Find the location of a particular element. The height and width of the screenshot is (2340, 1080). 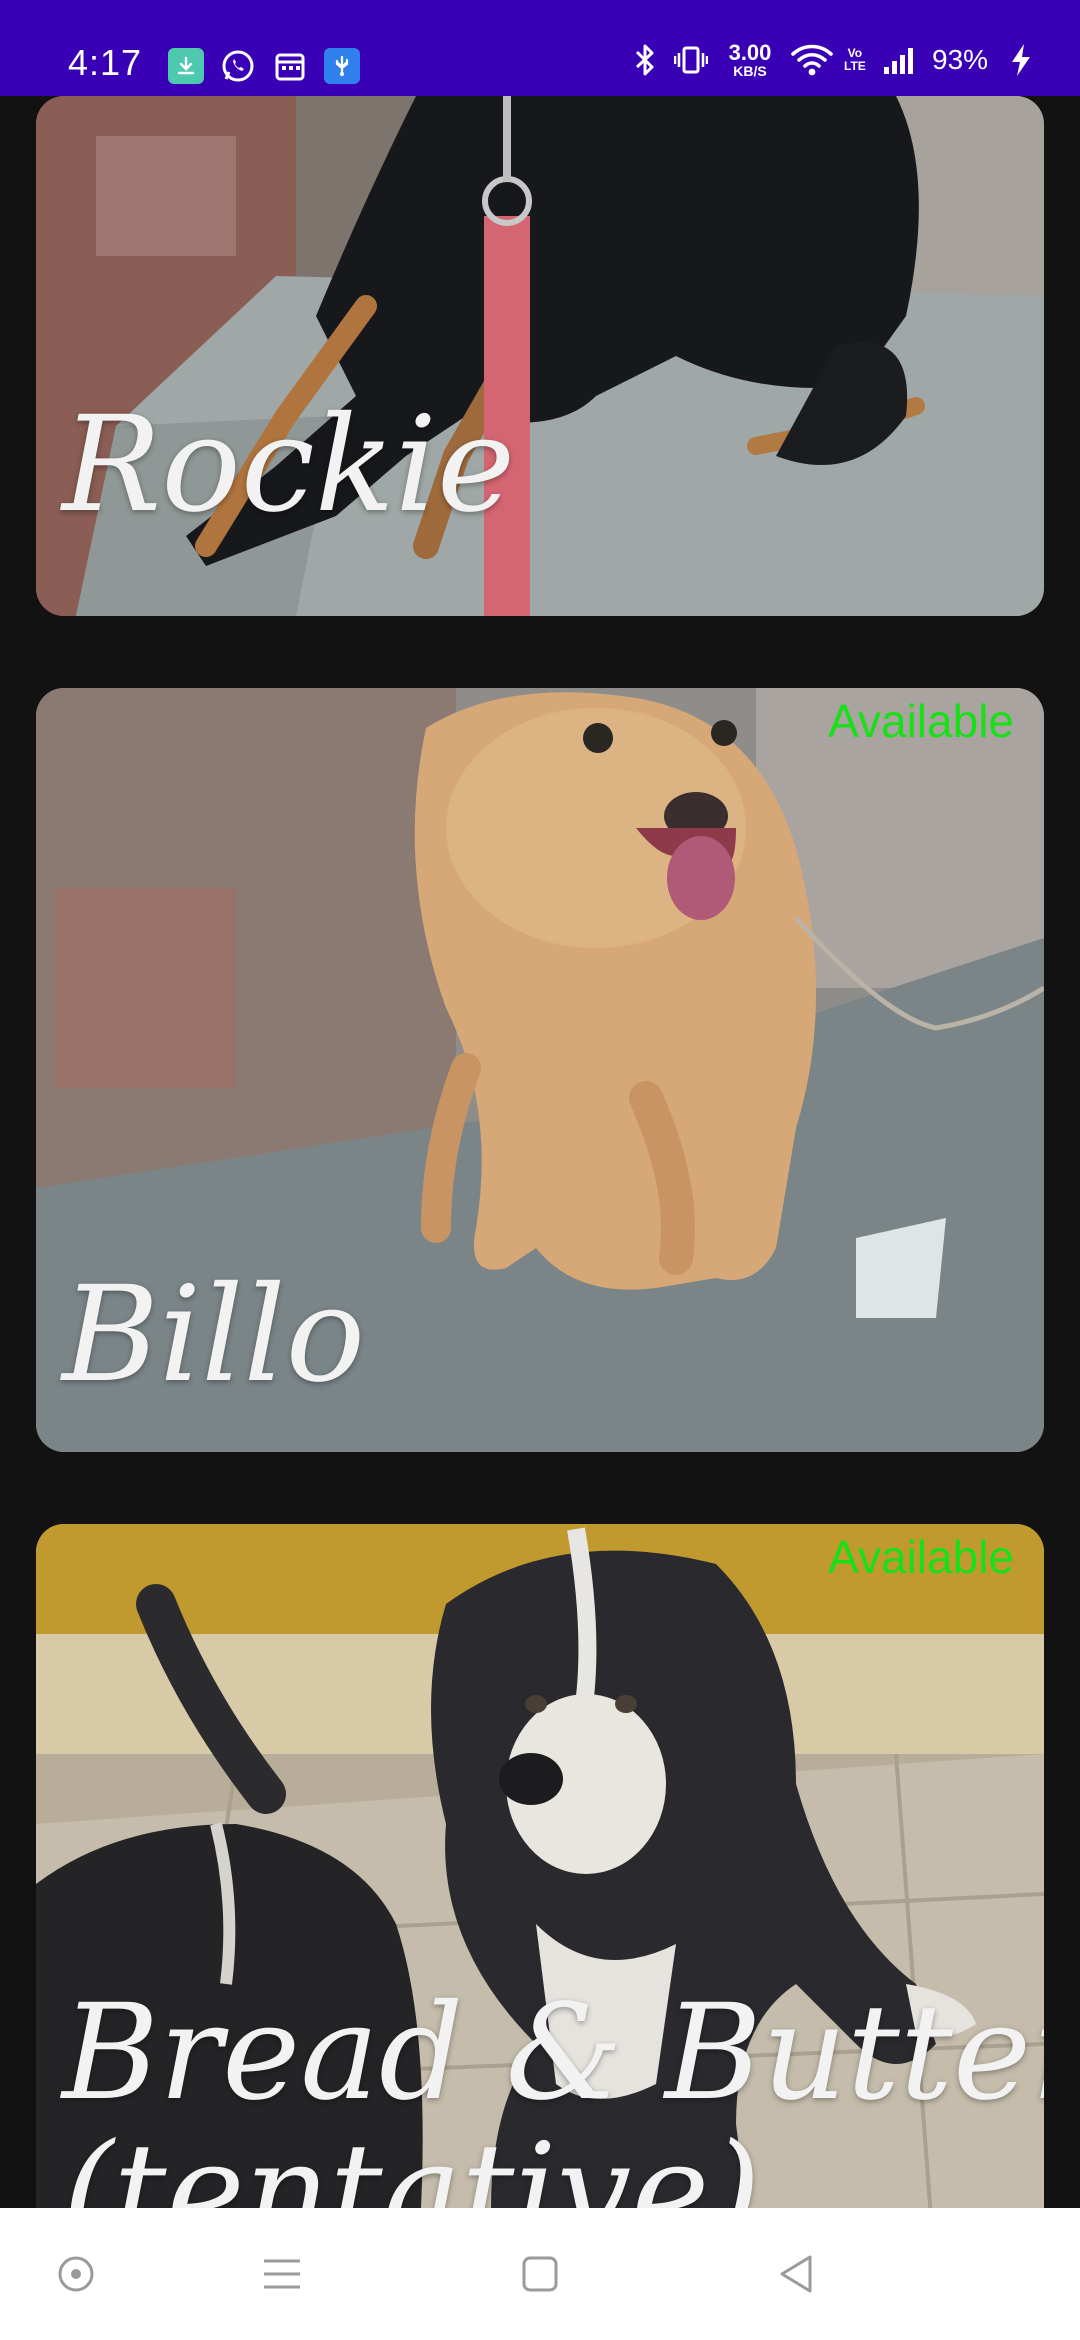

whatsapp-icon is located at coordinates (238, 66).